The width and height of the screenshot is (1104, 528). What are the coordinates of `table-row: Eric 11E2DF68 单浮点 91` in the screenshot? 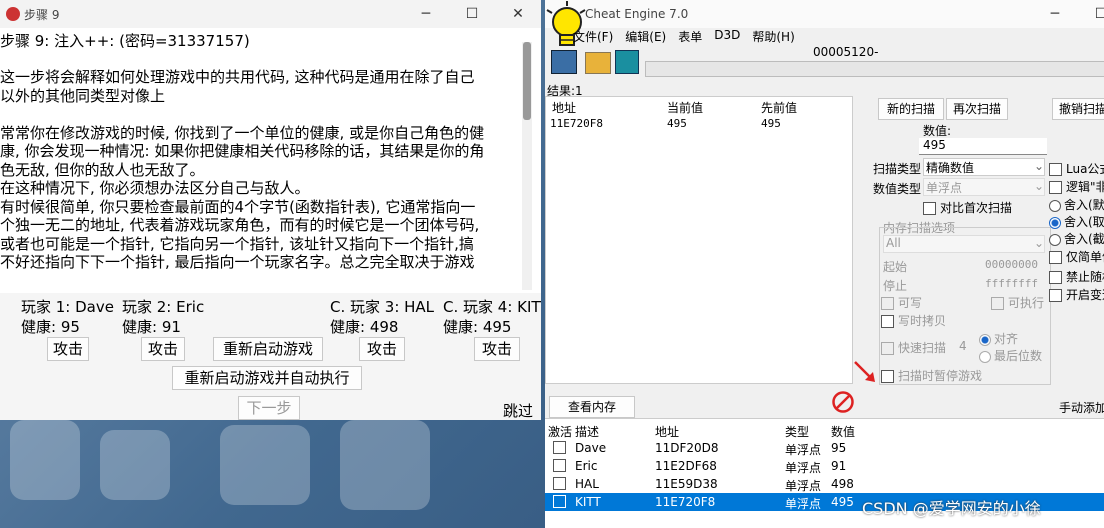 It's located at (824, 466).